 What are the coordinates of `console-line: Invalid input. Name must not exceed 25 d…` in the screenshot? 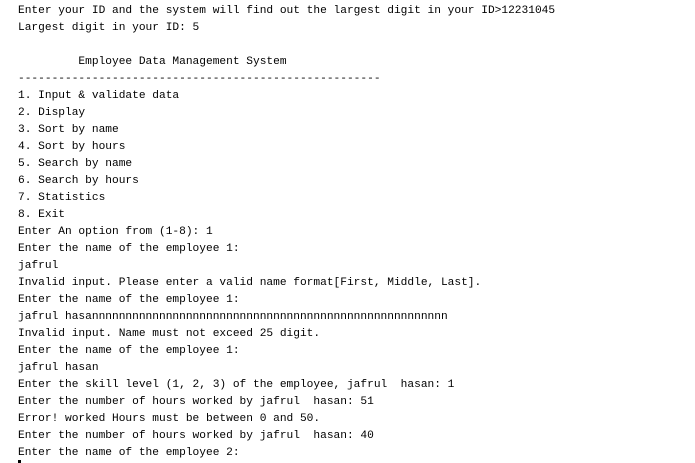 It's located at (169, 334).